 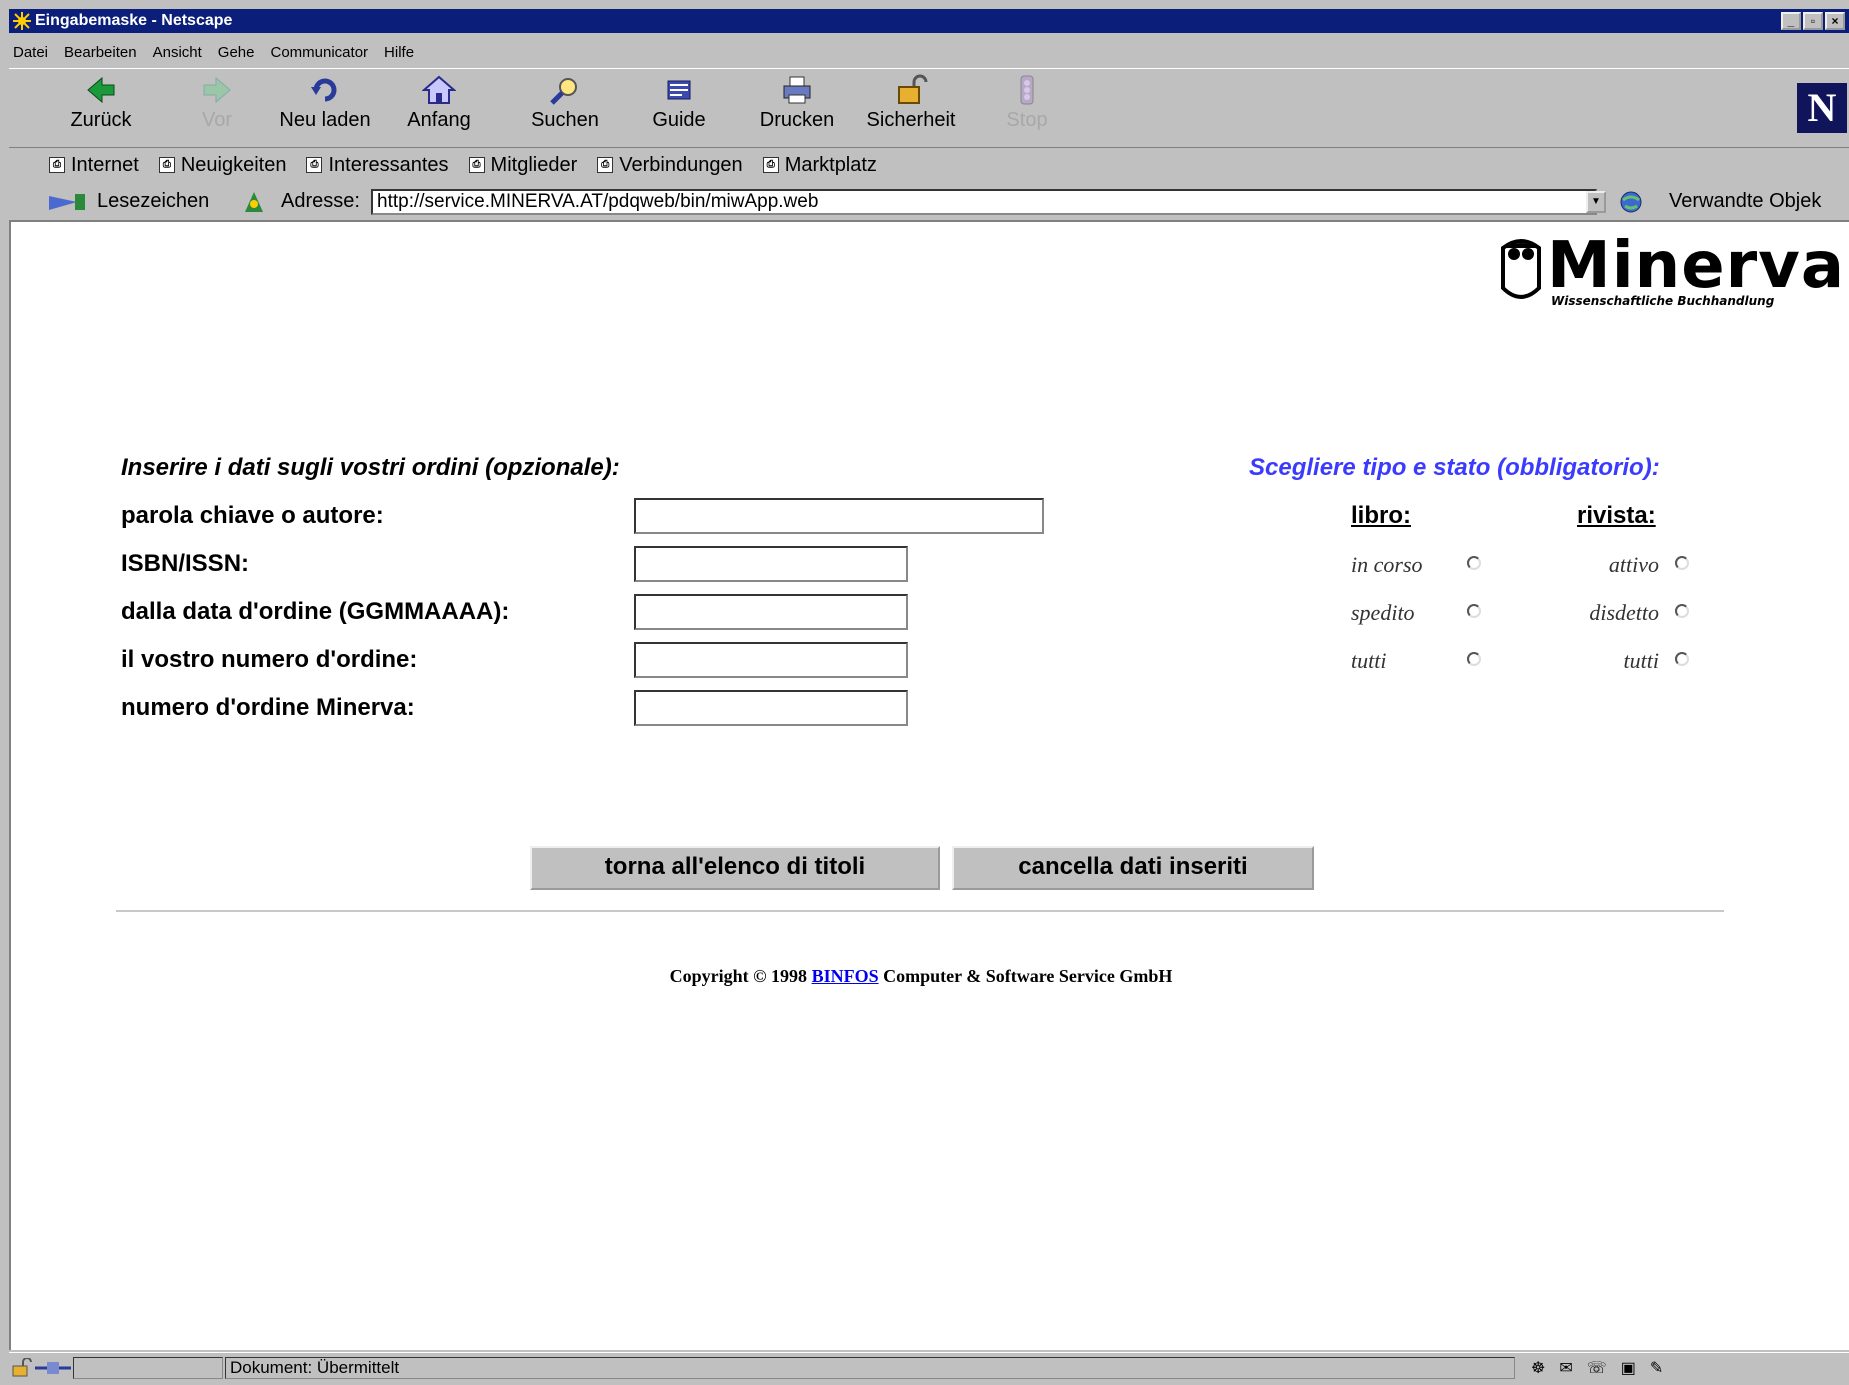 I want to click on window-title: Eingabemaske - Netscape, so click(x=134, y=20).